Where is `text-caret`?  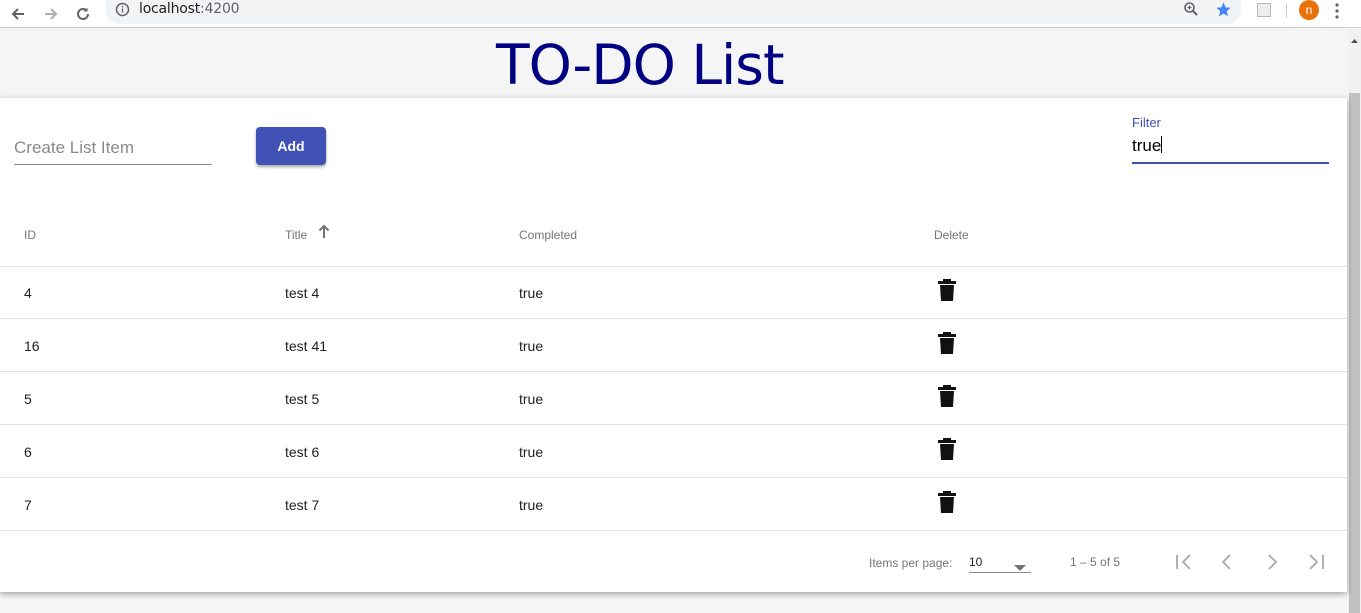 text-caret is located at coordinates (1162, 144).